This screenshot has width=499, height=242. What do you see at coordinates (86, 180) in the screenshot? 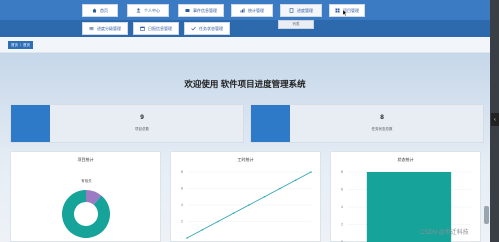
I see `pie-slice-label: 有相关` at bounding box center [86, 180].